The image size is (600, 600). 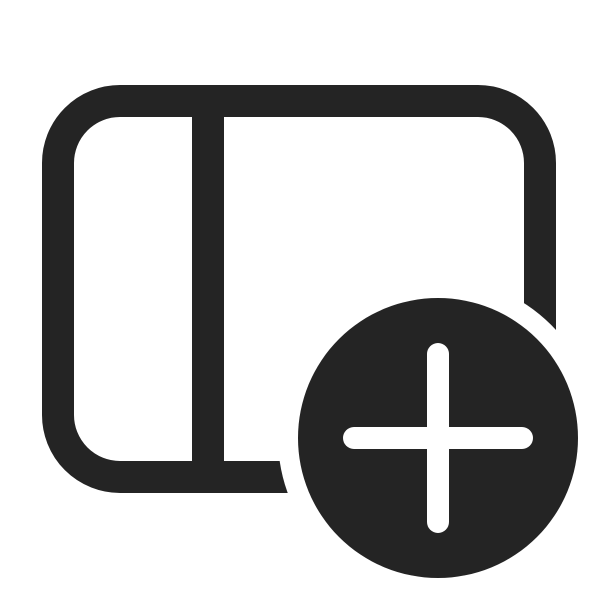 What do you see at coordinates (208, 289) in the screenshot?
I see `sidebar-divider` at bounding box center [208, 289].